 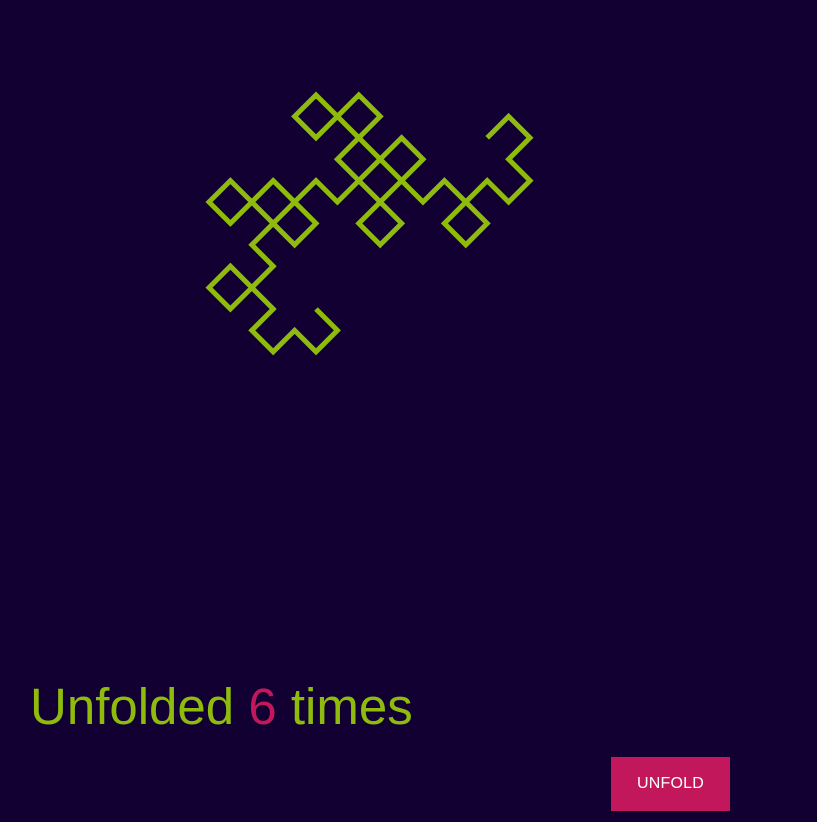 What do you see at coordinates (670, 784) in the screenshot?
I see `unfold-button: UNFOLD` at bounding box center [670, 784].